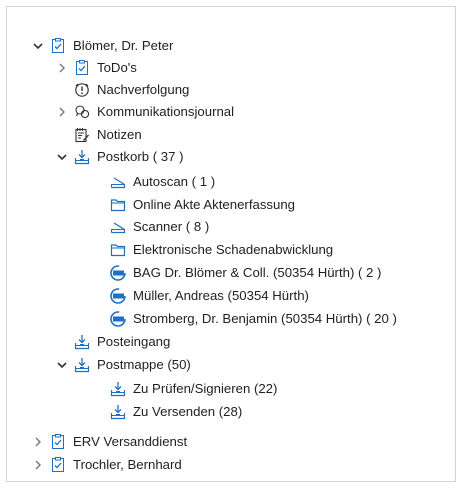  Describe the element at coordinates (233, 249) in the screenshot. I see `tree-item-label: Elektronische Schadenabwicklung` at that location.